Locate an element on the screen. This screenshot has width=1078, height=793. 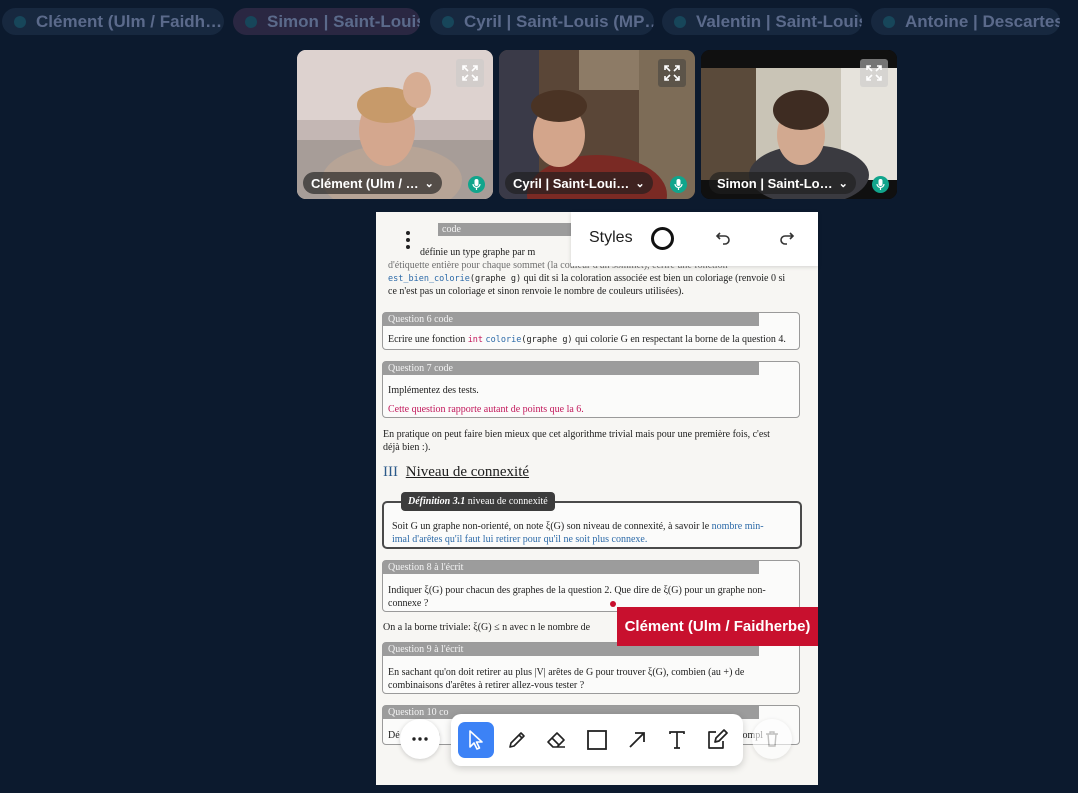
whiteboard-topbar: Styles is located at coordinates (694, 239).